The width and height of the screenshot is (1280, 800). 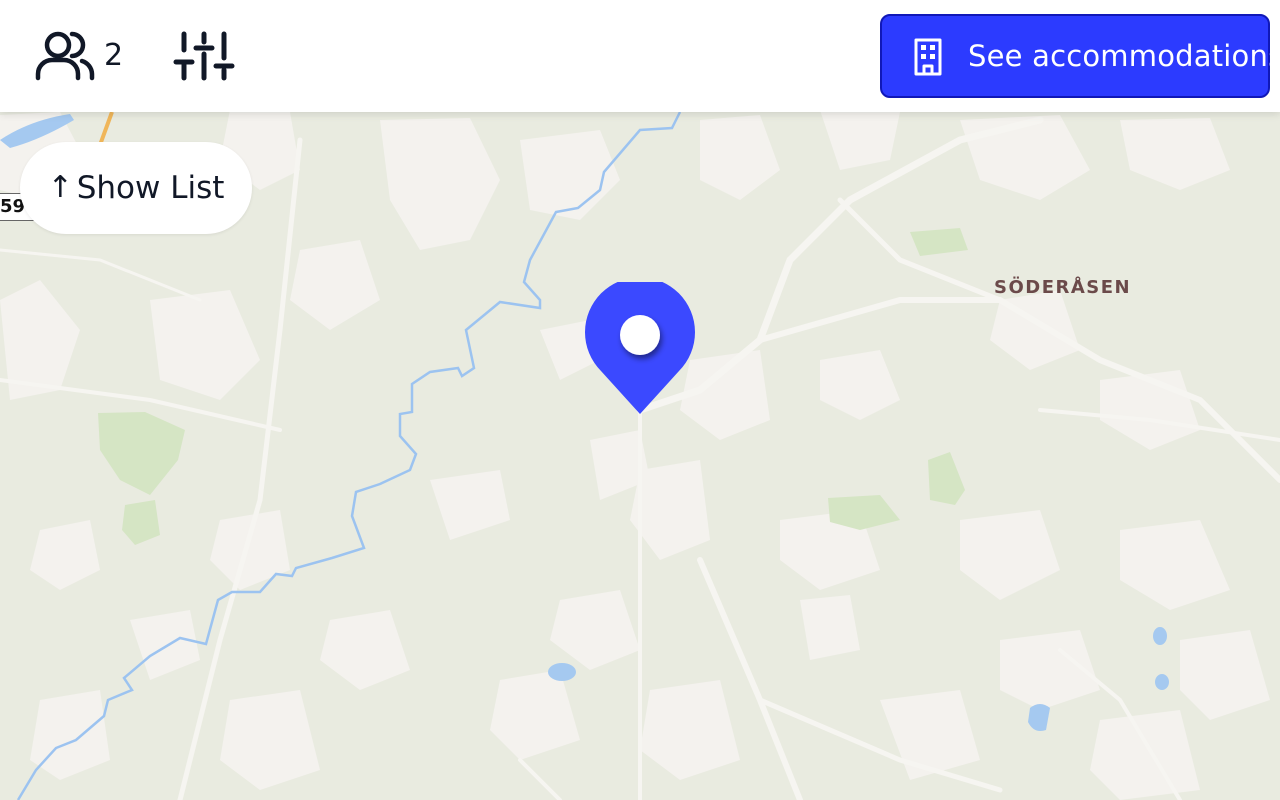 What do you see at coordinates (1063, 287) in the screenshot?
I see `place-label: SÖDERÅSEN` at bounding box center [1063, 287].